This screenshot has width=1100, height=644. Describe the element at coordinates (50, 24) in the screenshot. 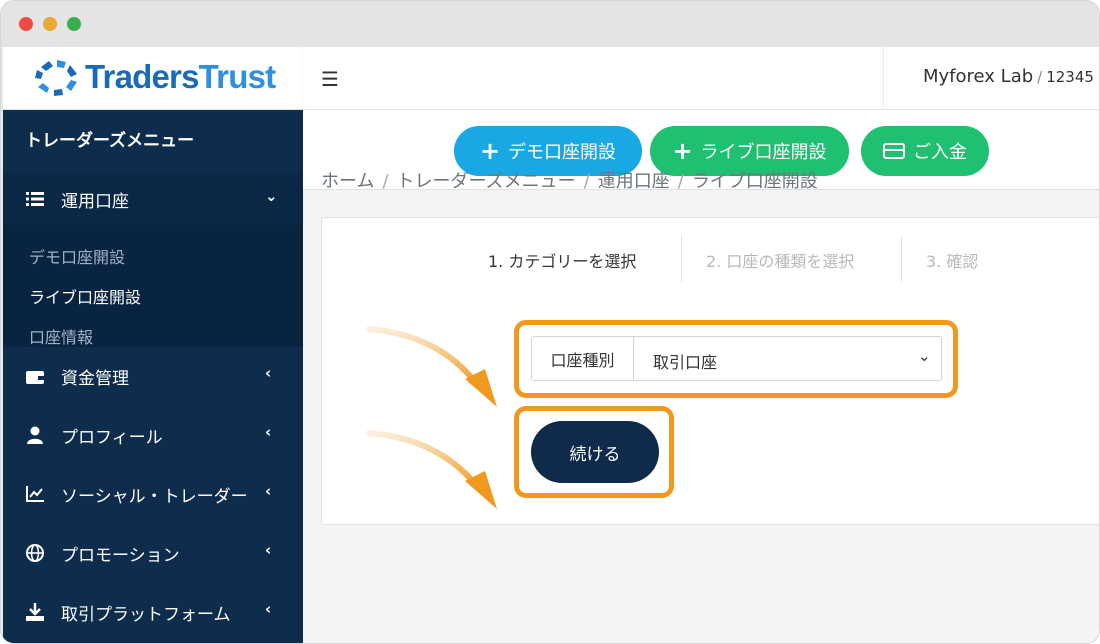

I see `minimize-window-button` at that location.